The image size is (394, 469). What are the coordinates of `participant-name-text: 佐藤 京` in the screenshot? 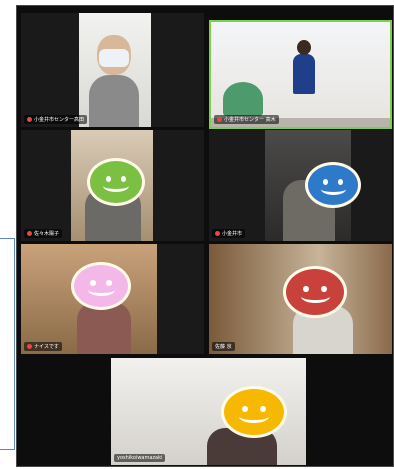 It's located at (223, 347).